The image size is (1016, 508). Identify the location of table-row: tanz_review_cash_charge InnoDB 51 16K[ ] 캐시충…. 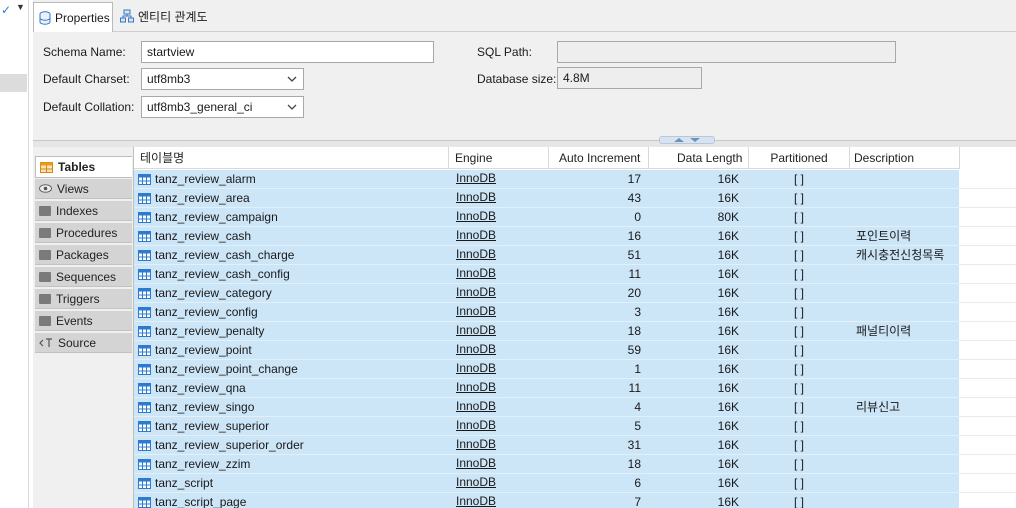
(575, 255).